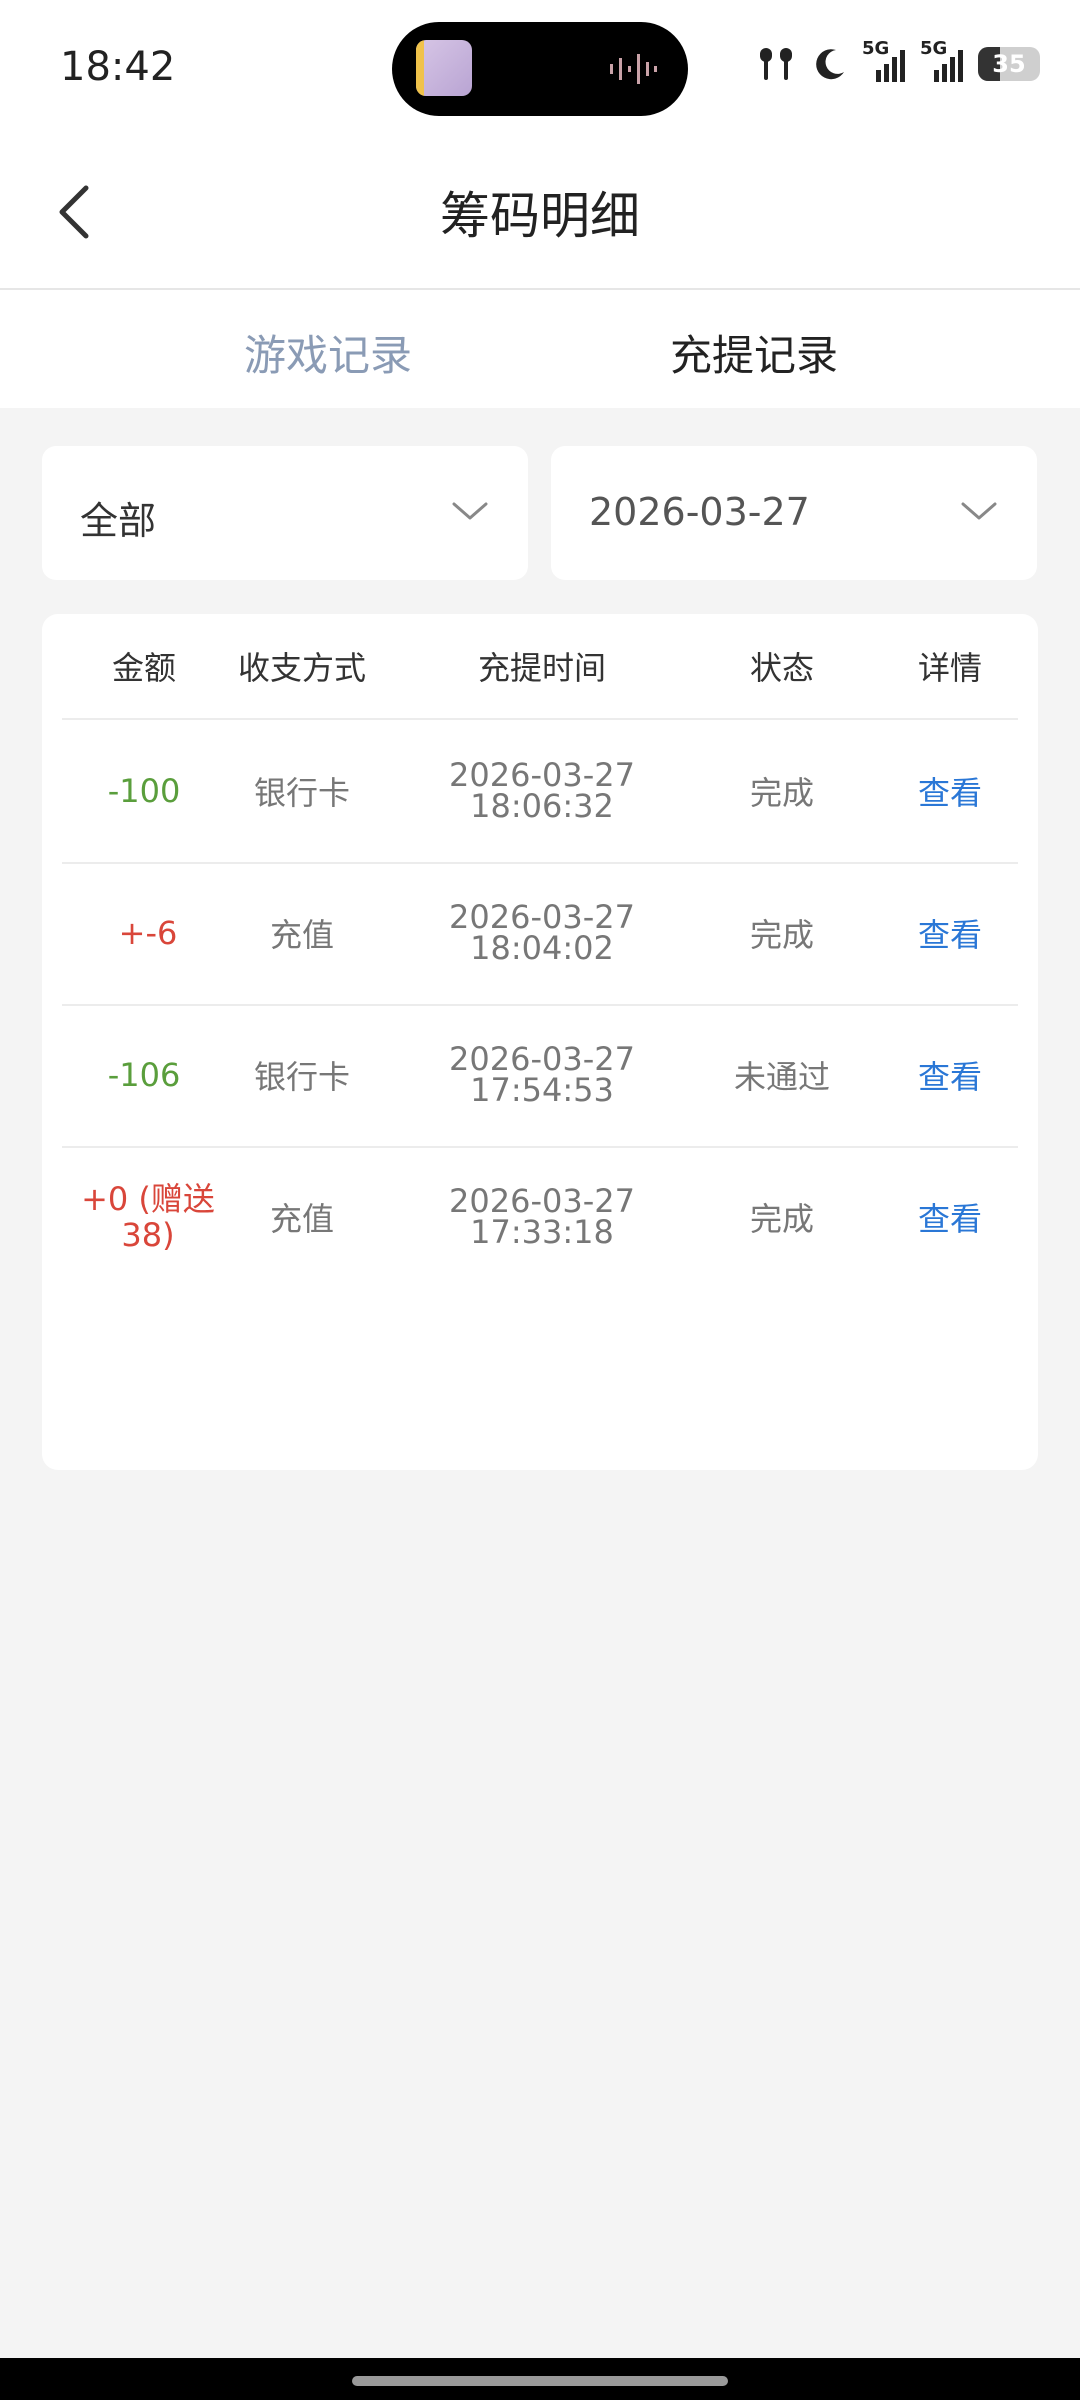 This screenshot has width=1080, height=2400. I want to click on row-time: 2026-03-27 18:04:02, so click(542, 932).